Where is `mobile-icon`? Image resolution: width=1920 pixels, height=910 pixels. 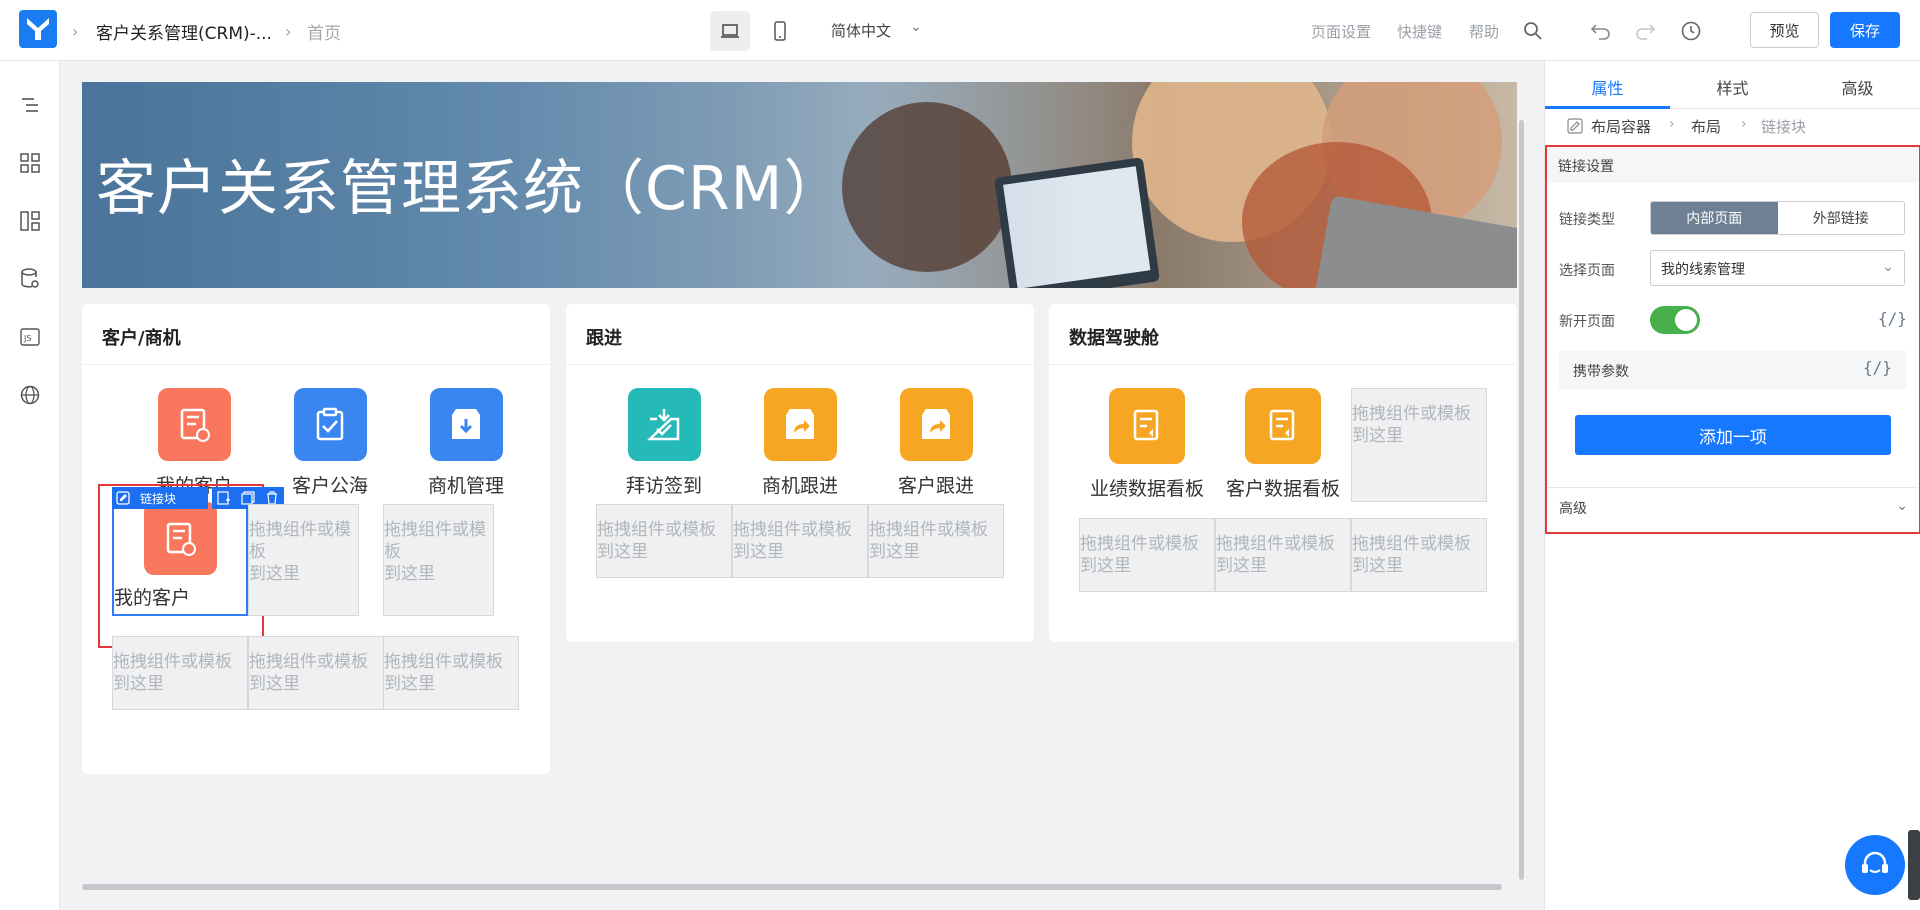 mobile-icon is located at coordinates (780, 31).